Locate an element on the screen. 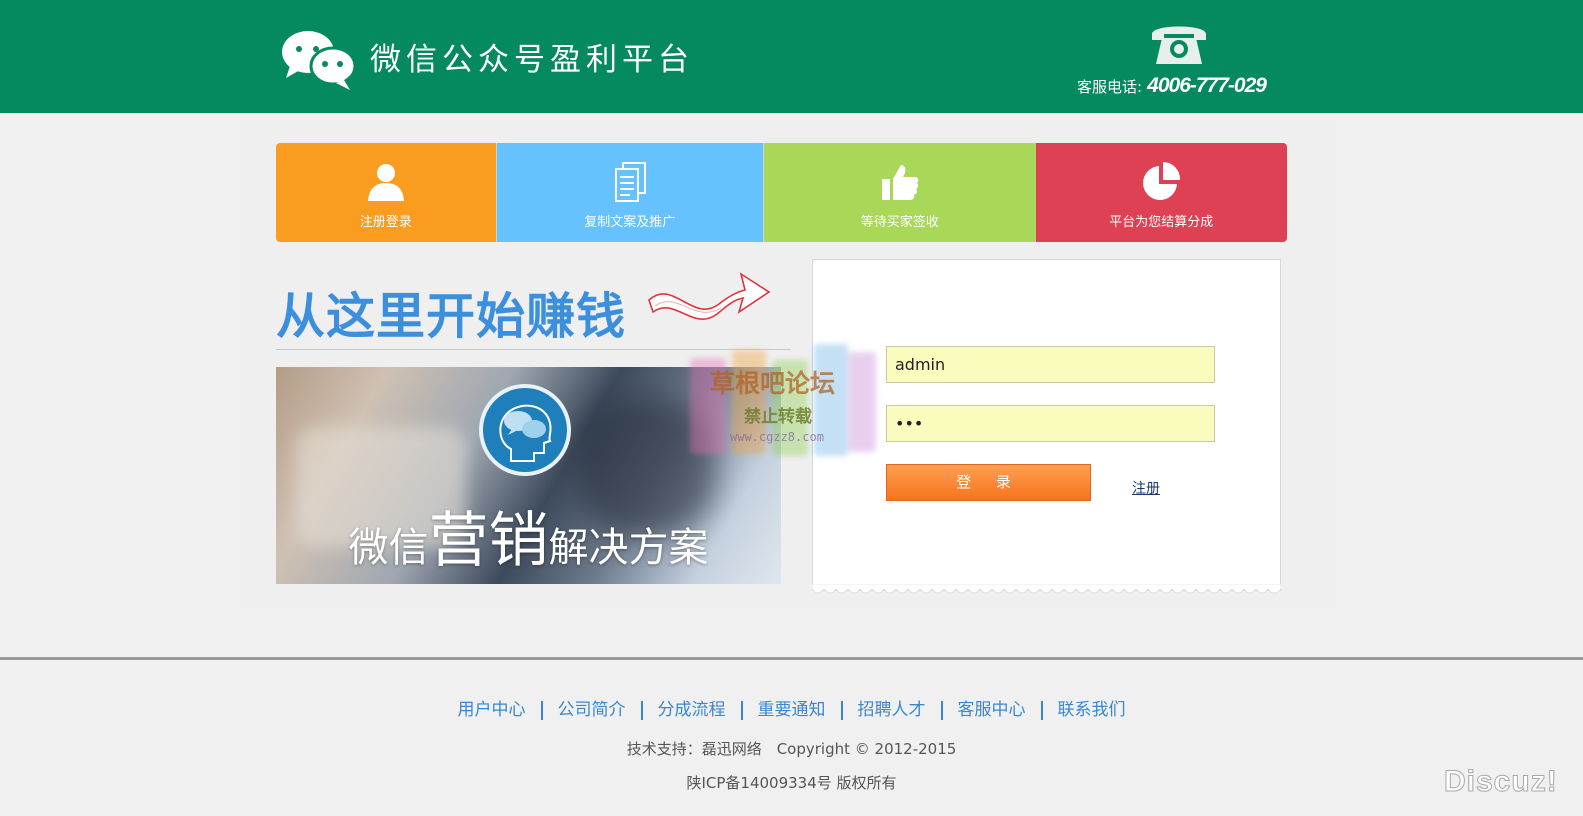 This screenshot has height=816, width=1583. step-register-login: 注册登录 is located at coordinates (386, 192).